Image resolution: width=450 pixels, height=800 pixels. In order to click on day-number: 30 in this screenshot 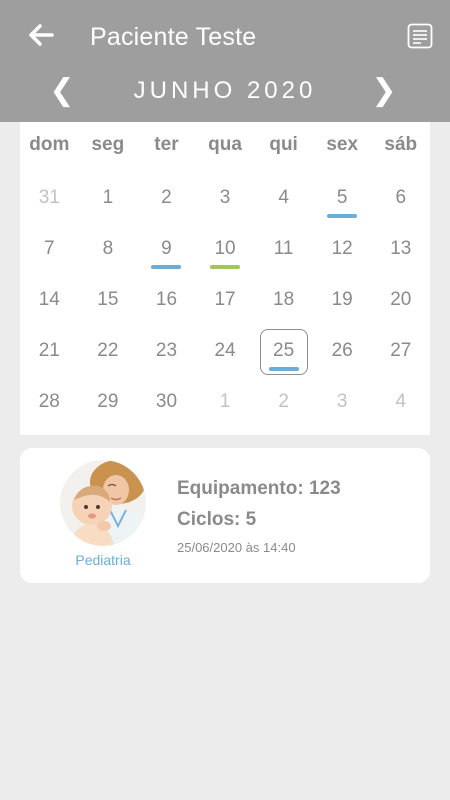, I will do `click(166, 401)`.